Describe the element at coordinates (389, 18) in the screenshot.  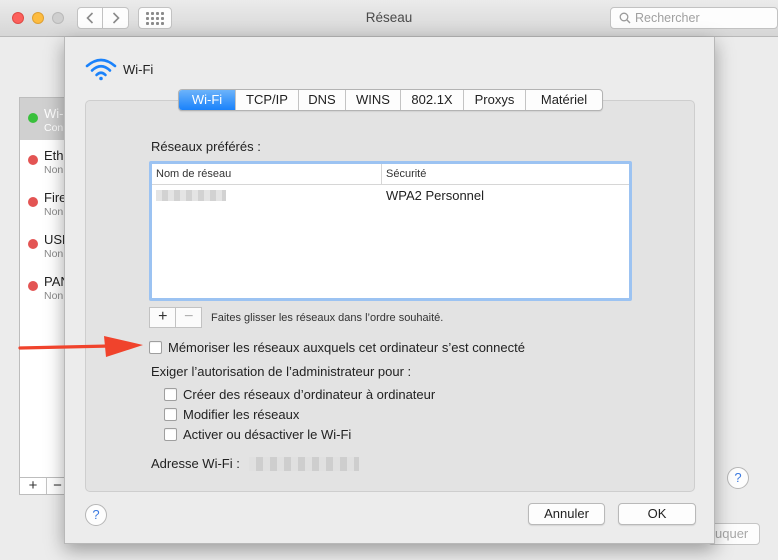
I see `window-toolbar: Réseau Rechercher` at that location.